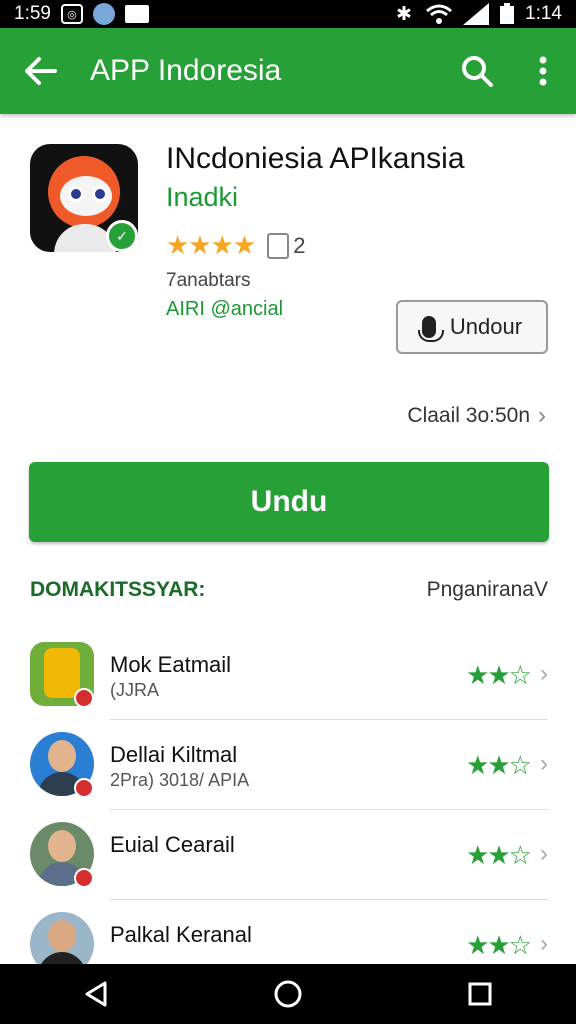 The image size is (576, 1024). I want to click on list-item: Dellai Kiltmal 2Pra) 3018/ APIA ★★☆ ›, so click(288, 765).